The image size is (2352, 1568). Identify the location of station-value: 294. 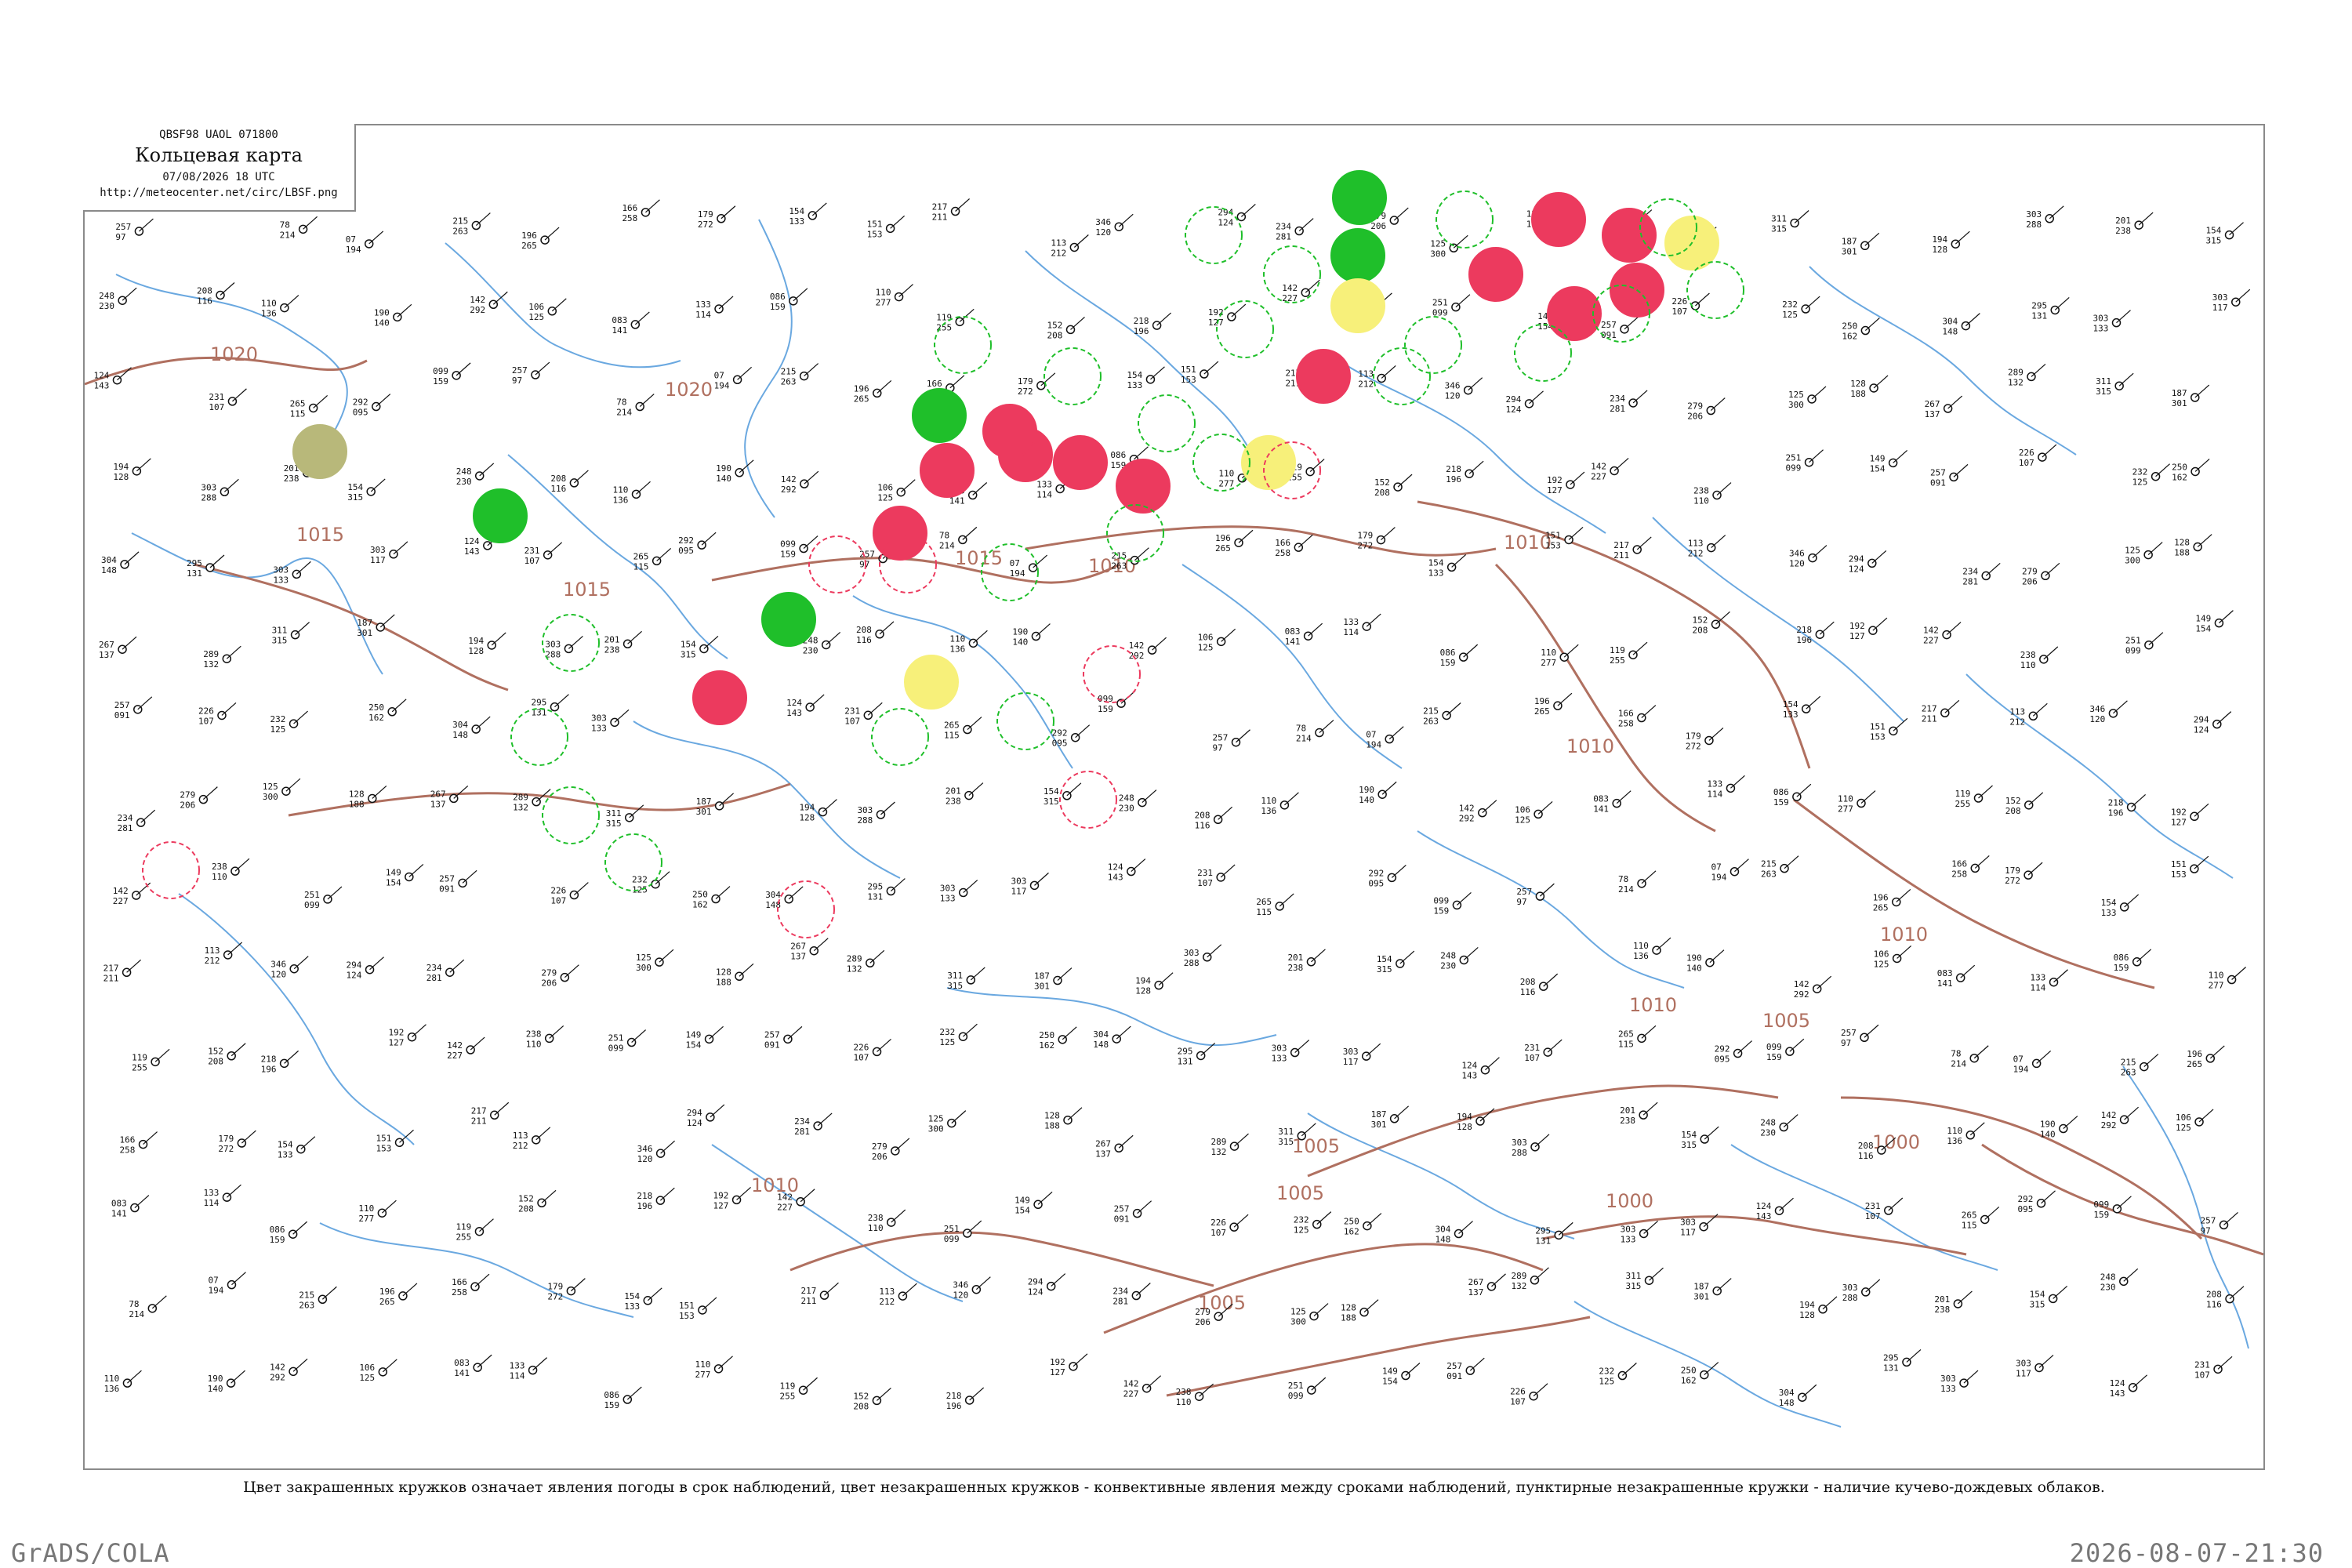
(1036, 1282).